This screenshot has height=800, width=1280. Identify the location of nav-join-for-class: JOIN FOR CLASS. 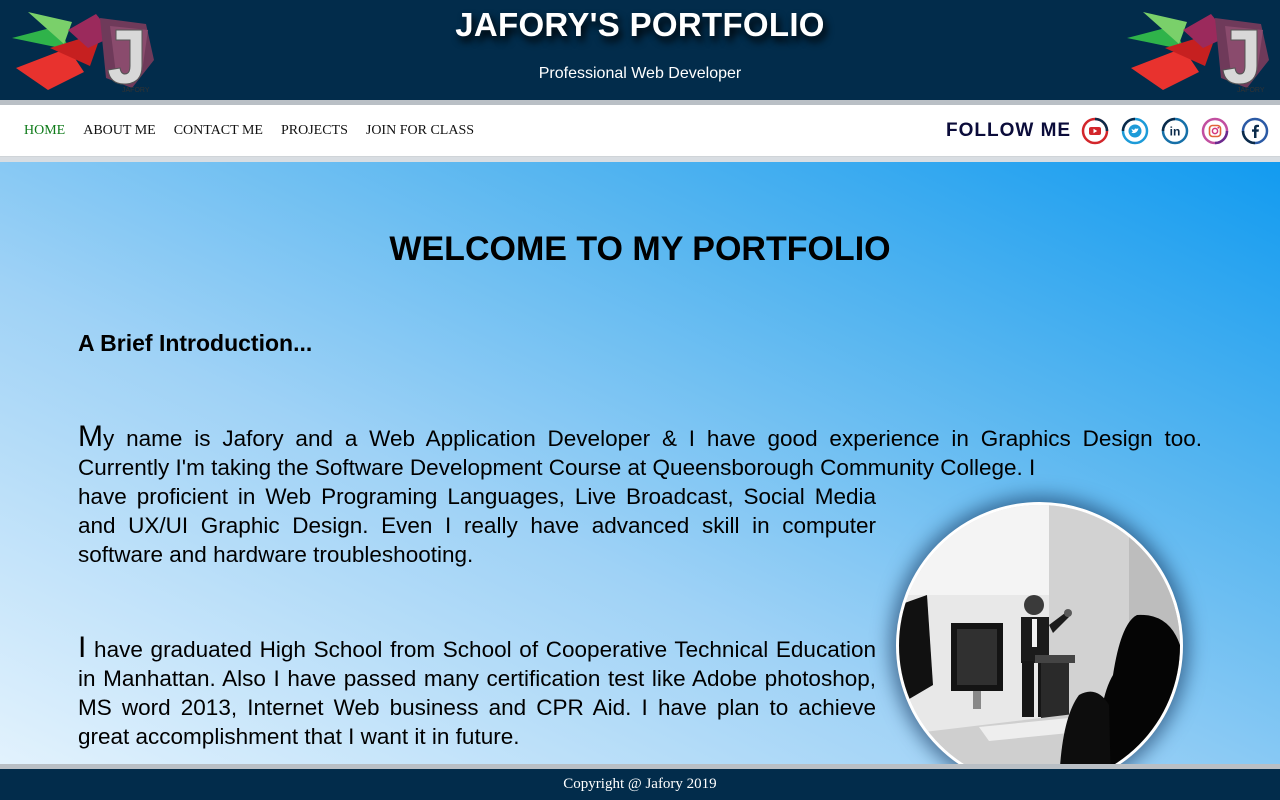
(420, 131).